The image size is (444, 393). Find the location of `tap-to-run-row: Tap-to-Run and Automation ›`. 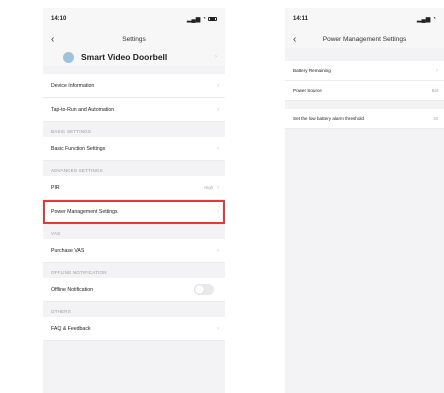

tap-to-run-row: Tap-to-Run and Automation › is located at coordinates (134, 110).